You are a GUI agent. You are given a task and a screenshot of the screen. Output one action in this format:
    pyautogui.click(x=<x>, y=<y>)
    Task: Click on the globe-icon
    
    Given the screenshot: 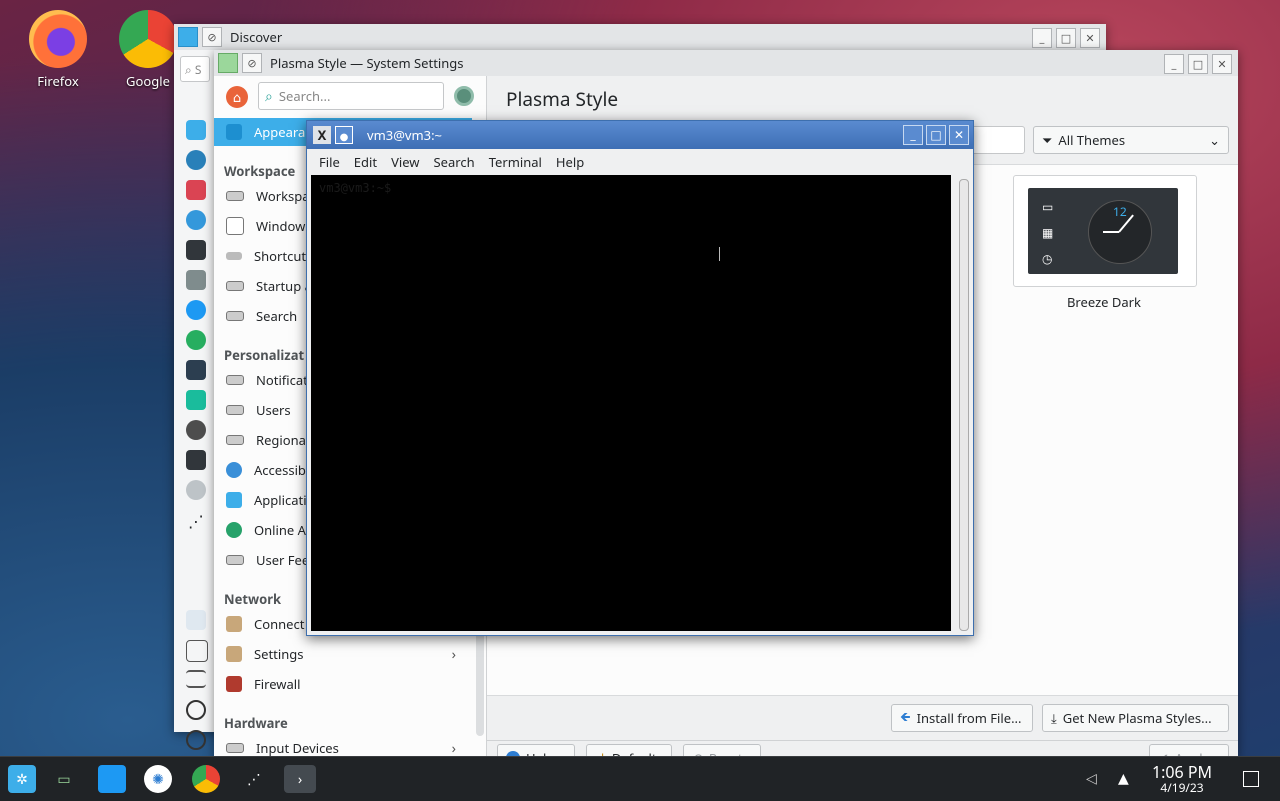 What is the action you would take?
    pyautogui.click(x=196, y=310)
    